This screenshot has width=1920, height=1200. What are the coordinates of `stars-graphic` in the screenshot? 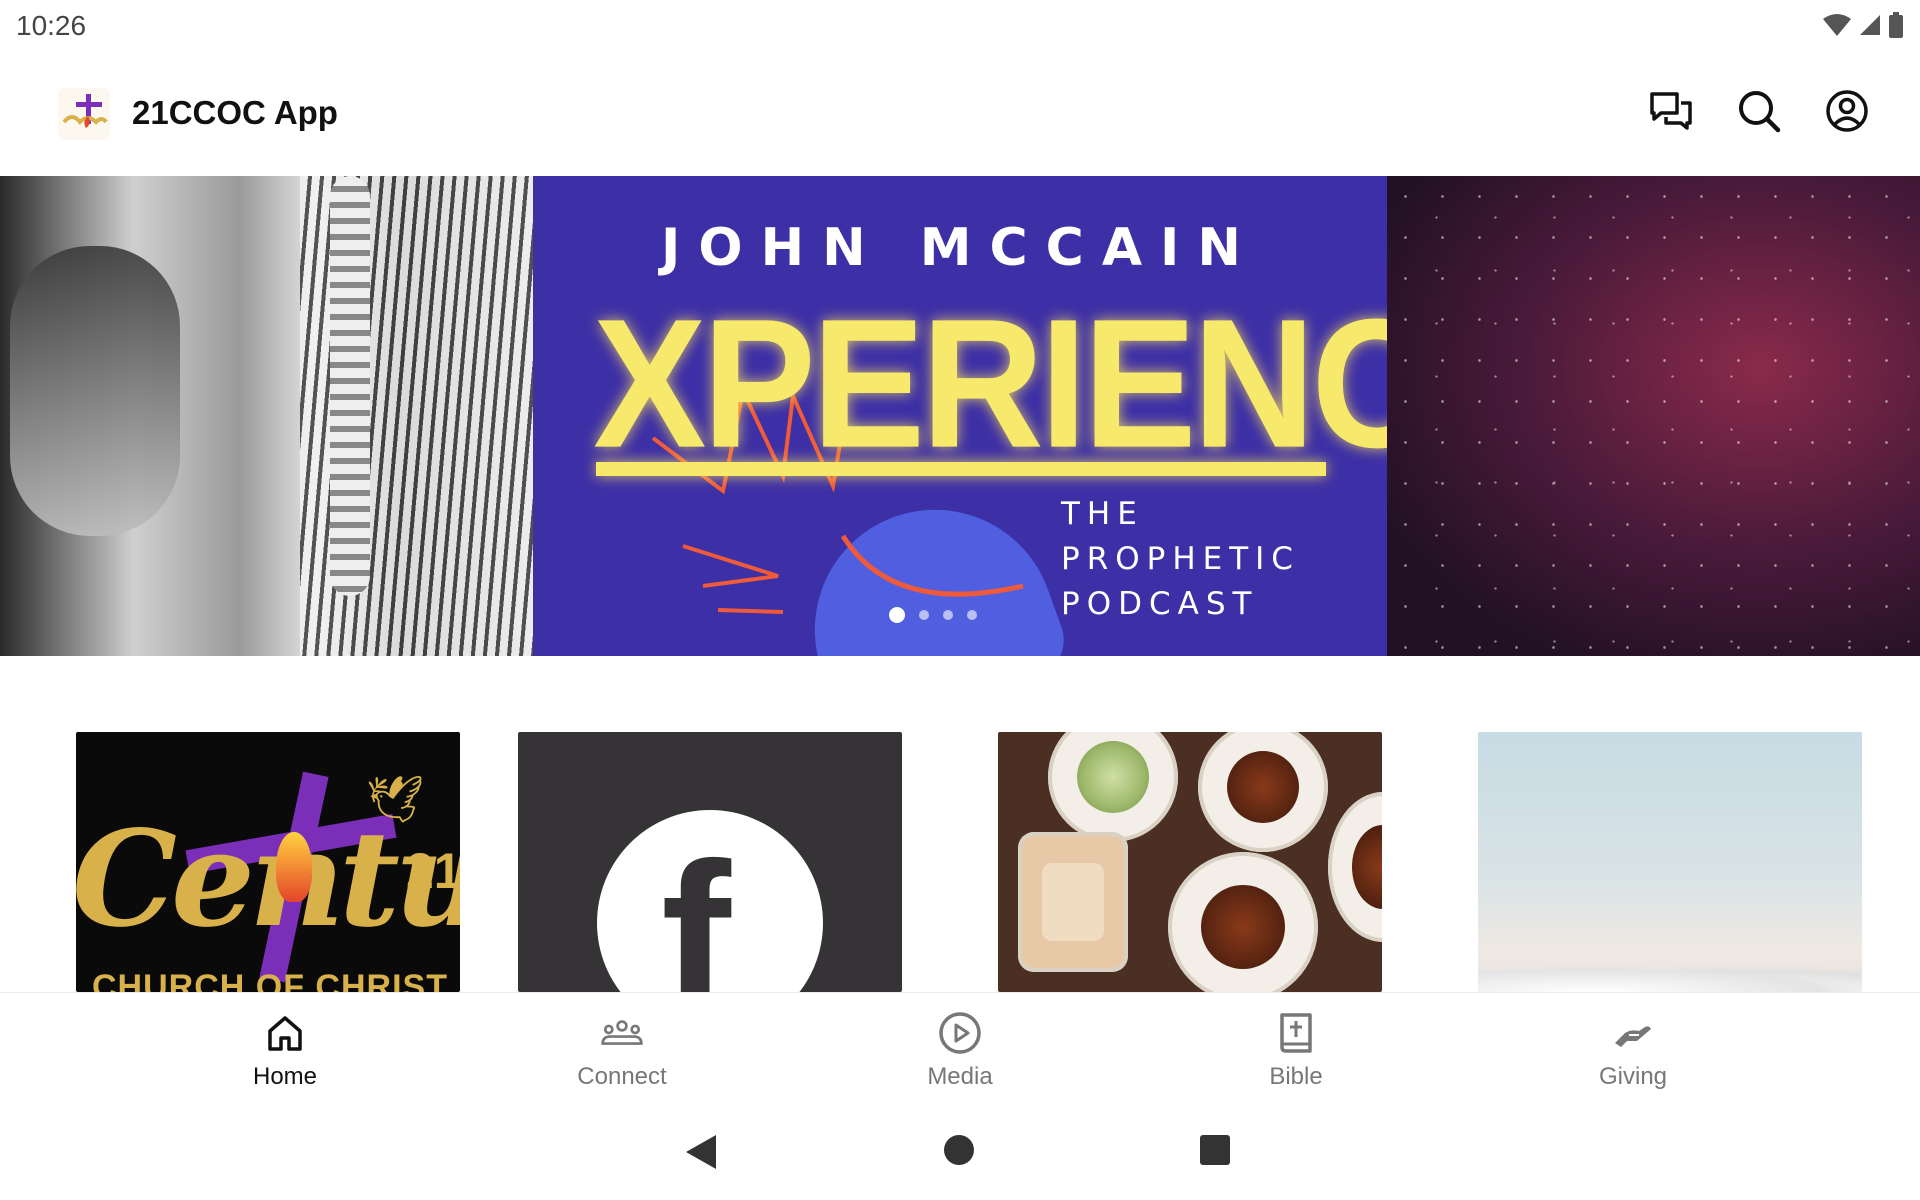 It's located at (1653, 416).